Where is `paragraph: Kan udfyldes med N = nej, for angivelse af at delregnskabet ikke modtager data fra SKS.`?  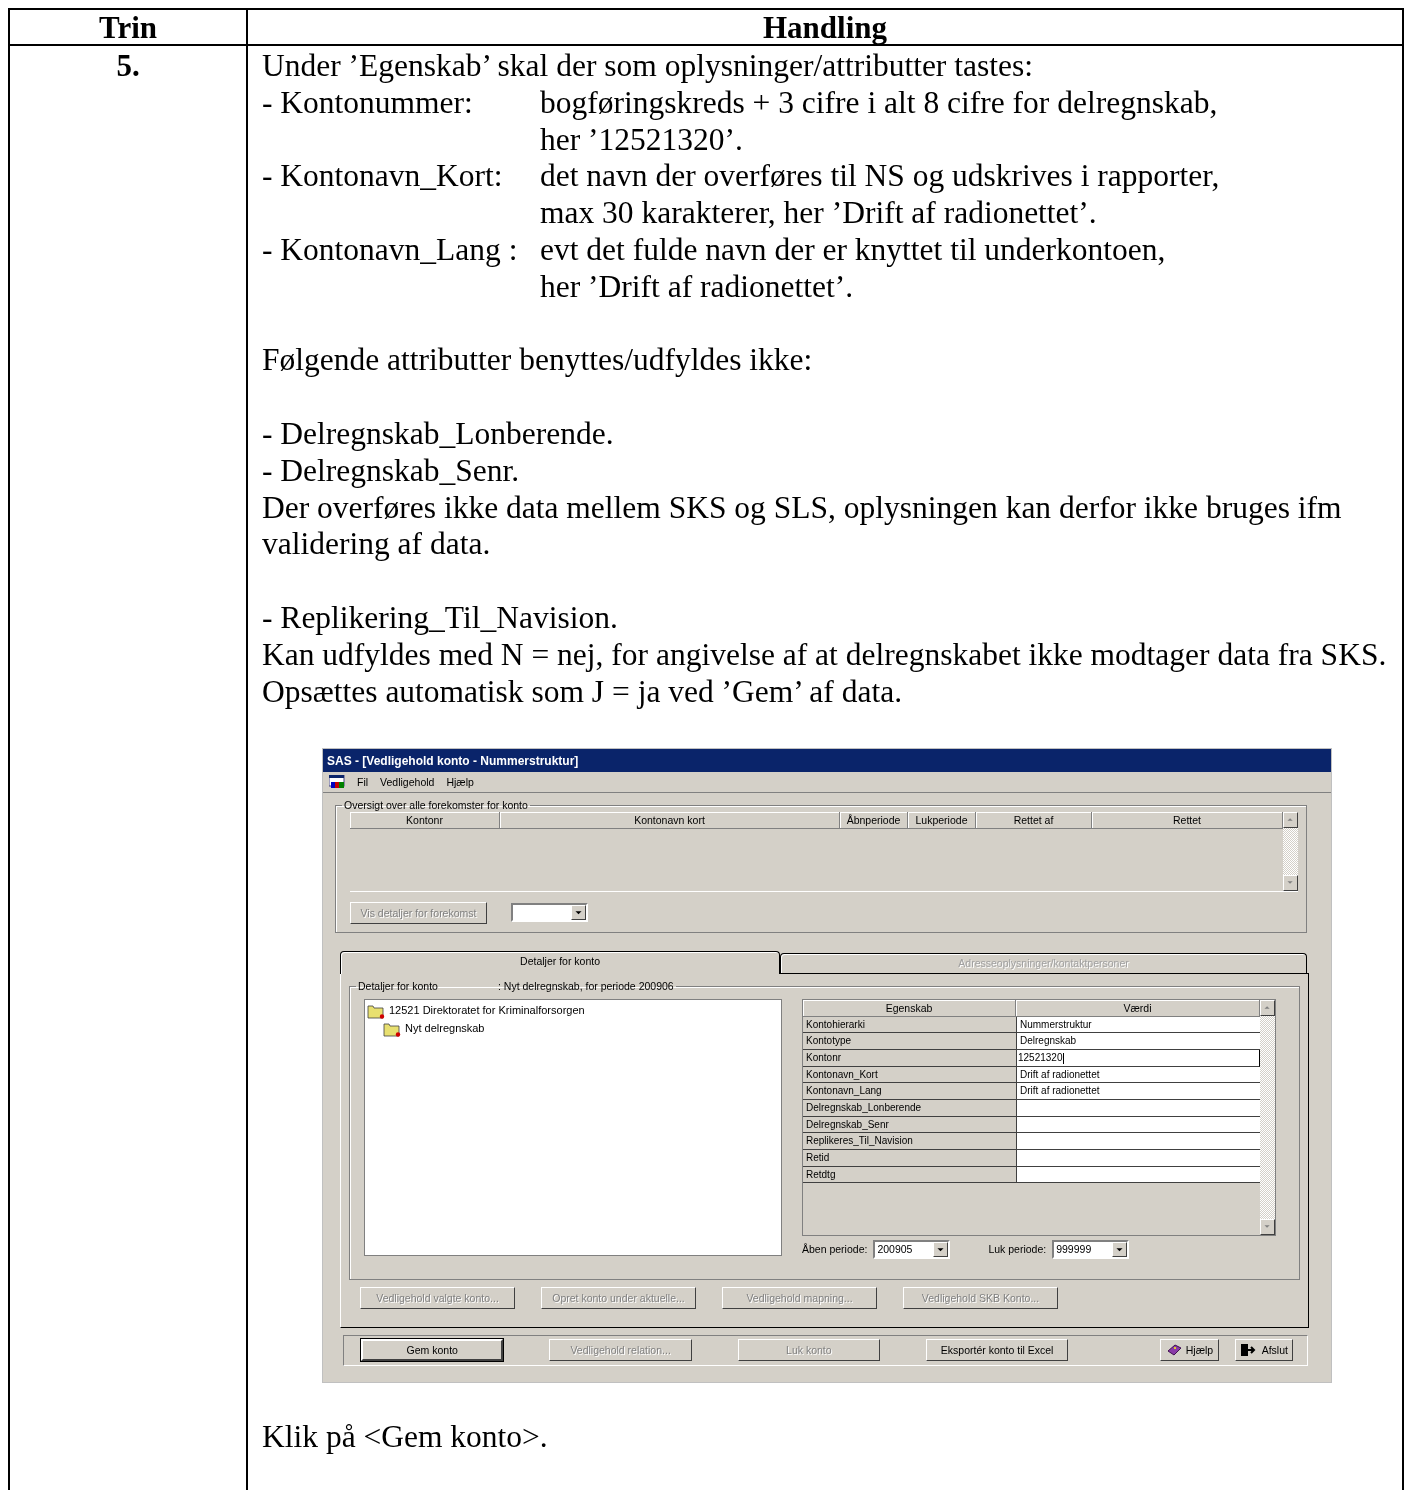 paragraph: Kan udfyldes med N = nej, for angivelse af at delregnskabet ikke modtager data fra SKS. is located at coordinates (825, 655).